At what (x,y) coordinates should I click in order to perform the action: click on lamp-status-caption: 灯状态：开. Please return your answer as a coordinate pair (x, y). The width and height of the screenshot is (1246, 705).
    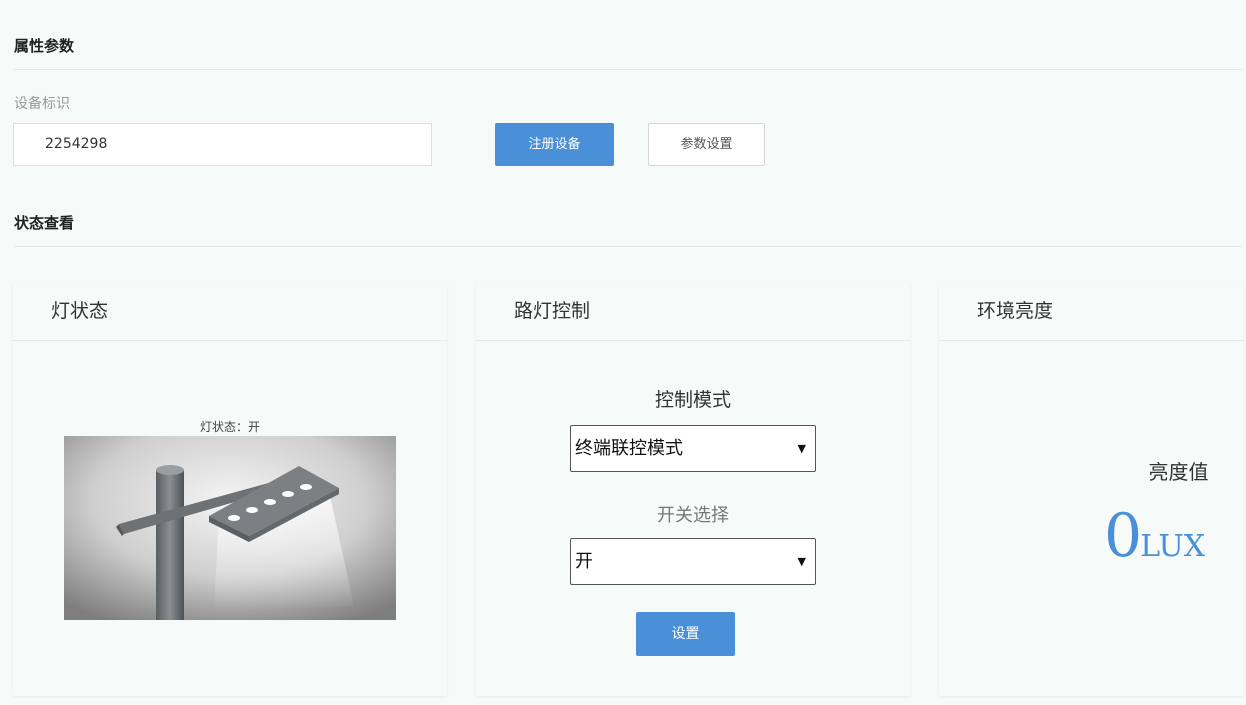
    Looking at the image, I should click on (229, 427).